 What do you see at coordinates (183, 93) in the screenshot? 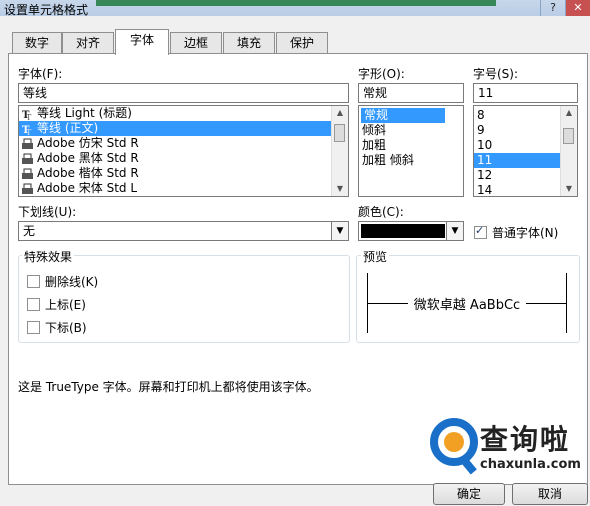
I see `font-input: 等线` at bounding box center [183, 93].